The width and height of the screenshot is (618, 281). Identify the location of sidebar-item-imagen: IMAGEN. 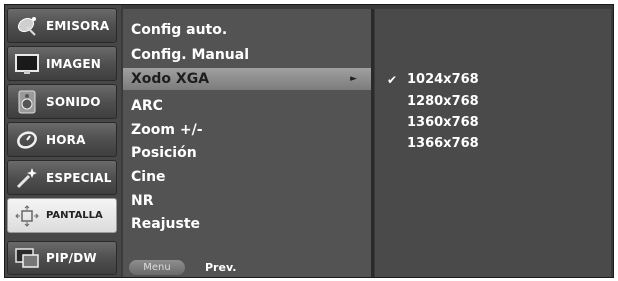
(62, 63).